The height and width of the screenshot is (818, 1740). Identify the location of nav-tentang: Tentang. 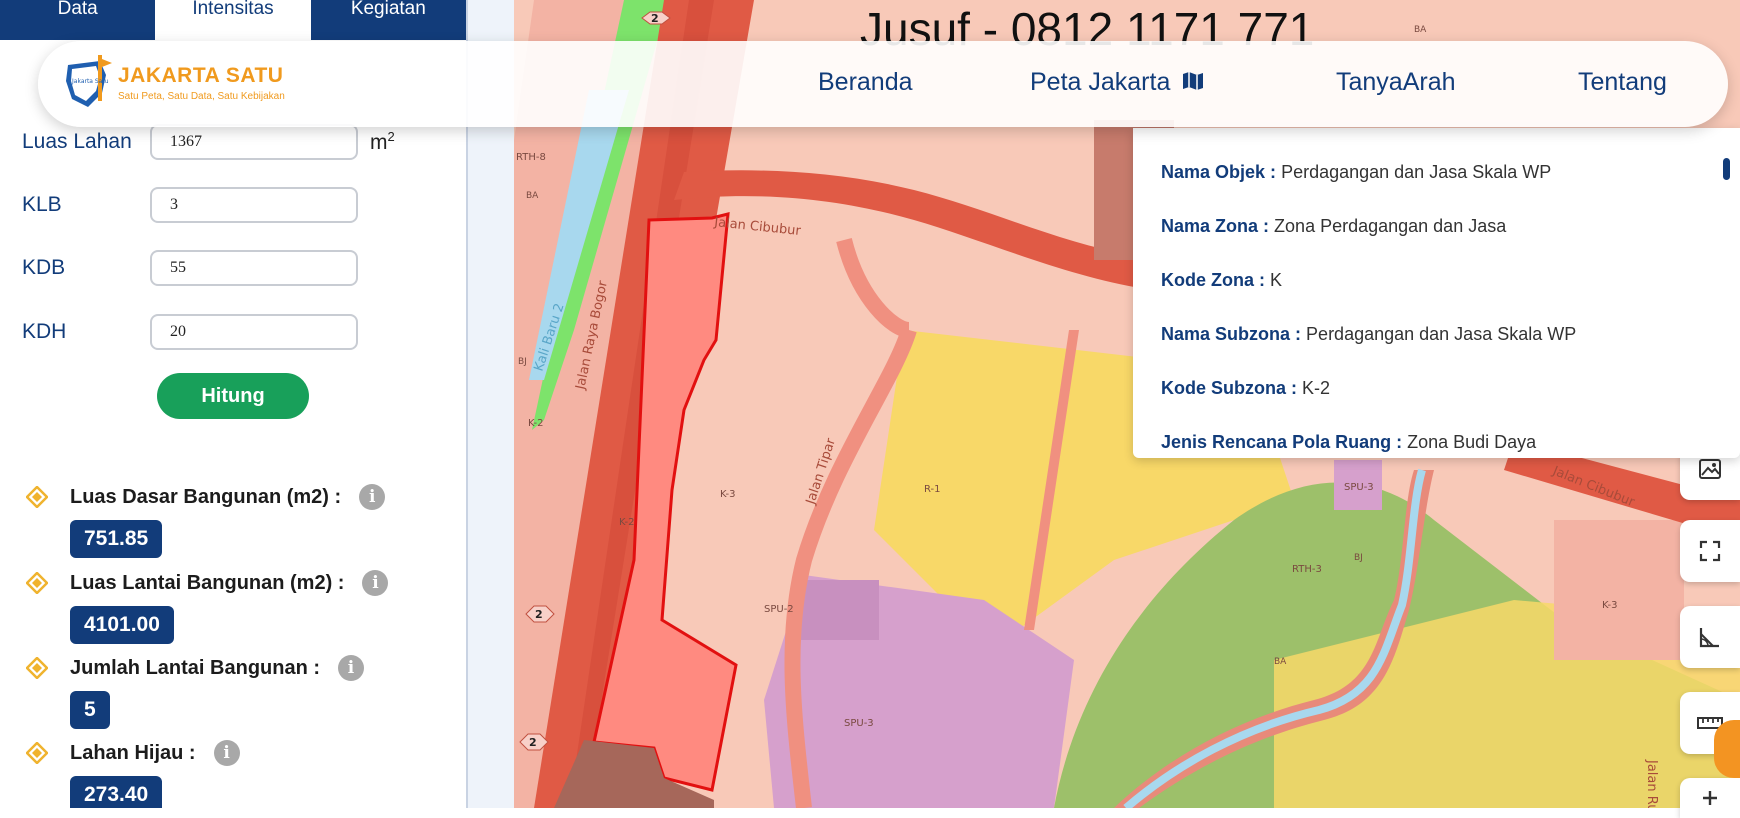
(1622, 82).